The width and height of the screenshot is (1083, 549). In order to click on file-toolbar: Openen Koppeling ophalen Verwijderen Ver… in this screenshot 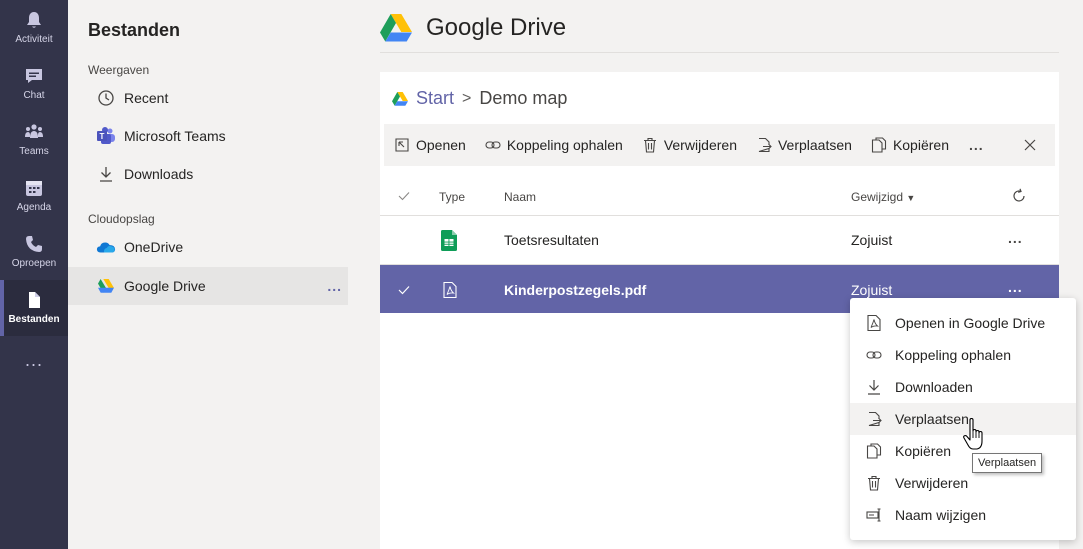, I will do `click(719, 145)`.